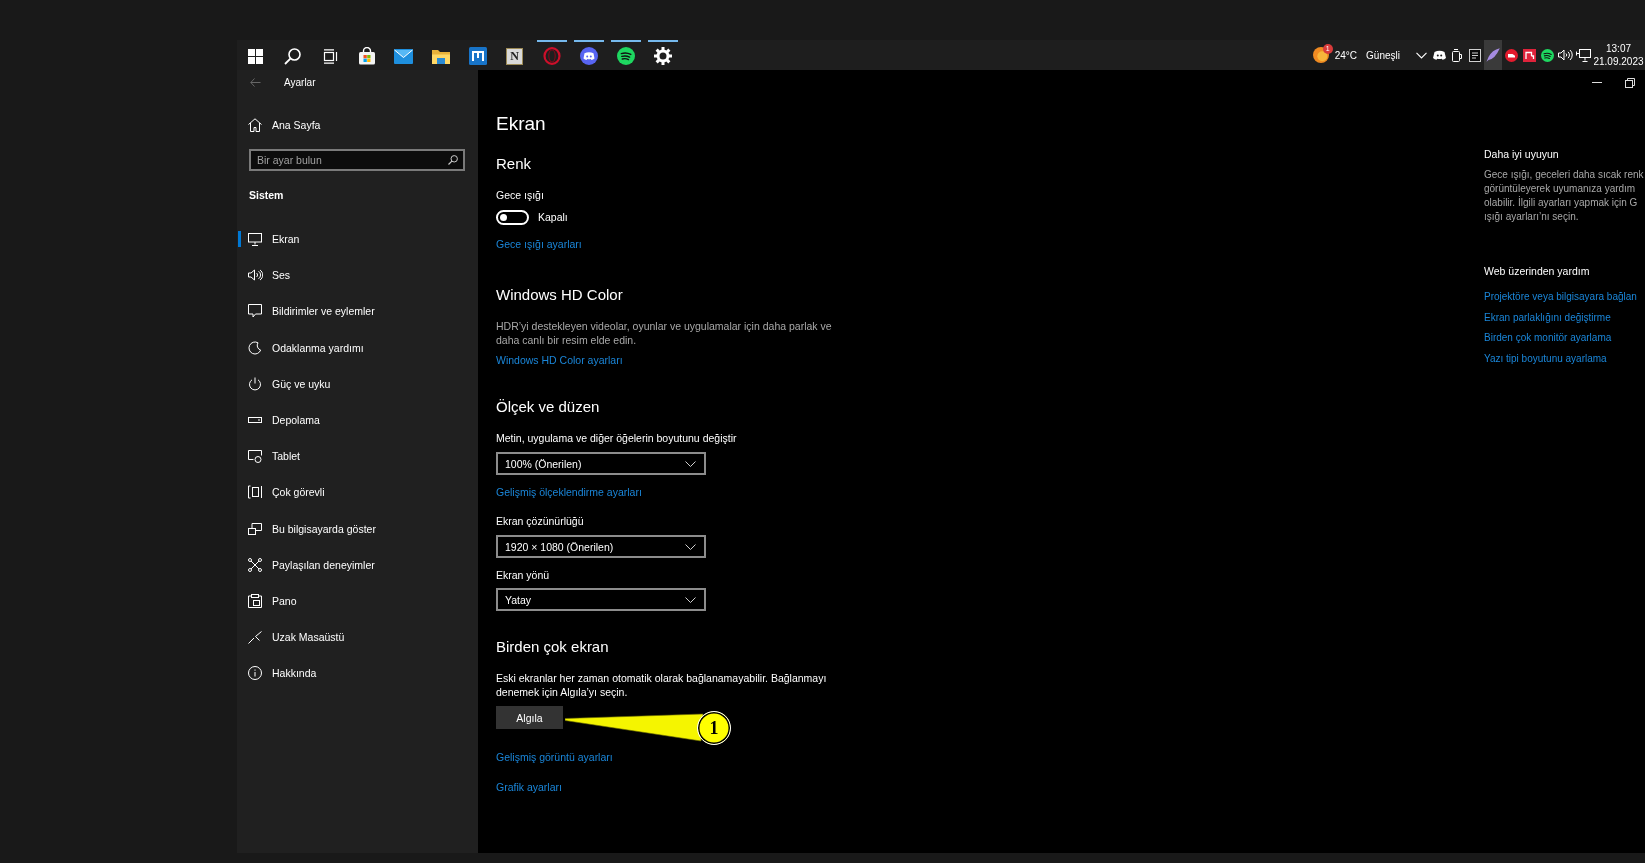 The image size is (1645, 863). What do you see at coordinates (357, 383) in the screenshot?
I see `sidebar-item: Güç ve uyku` at bounding box center [357, 383].